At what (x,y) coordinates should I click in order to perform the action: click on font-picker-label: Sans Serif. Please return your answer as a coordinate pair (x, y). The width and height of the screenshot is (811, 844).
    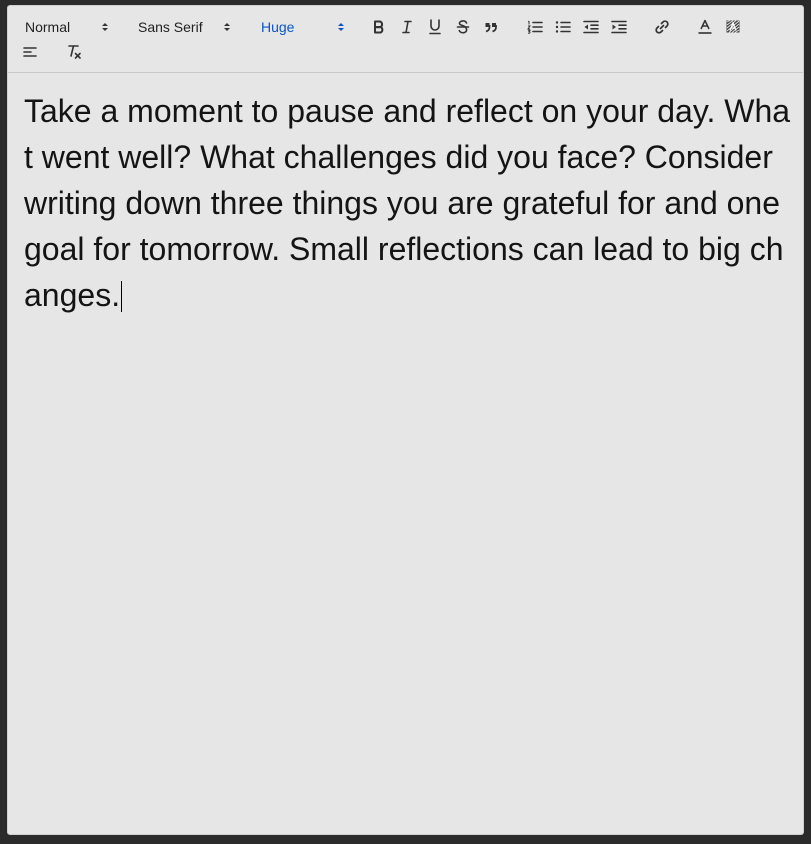
    Looking at the image, I should click on (170, 27).